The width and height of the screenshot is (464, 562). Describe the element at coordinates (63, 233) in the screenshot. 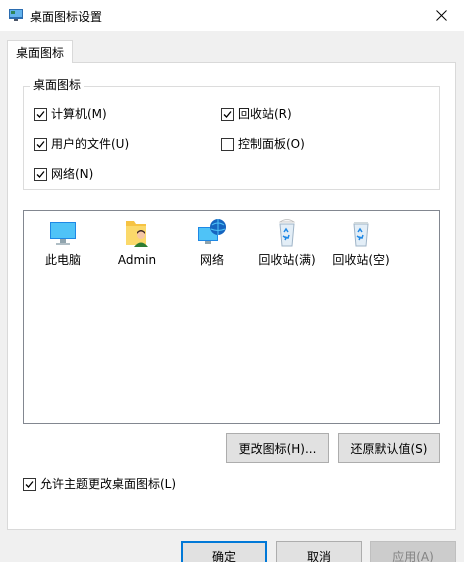

I see `computer-icon` at that location.